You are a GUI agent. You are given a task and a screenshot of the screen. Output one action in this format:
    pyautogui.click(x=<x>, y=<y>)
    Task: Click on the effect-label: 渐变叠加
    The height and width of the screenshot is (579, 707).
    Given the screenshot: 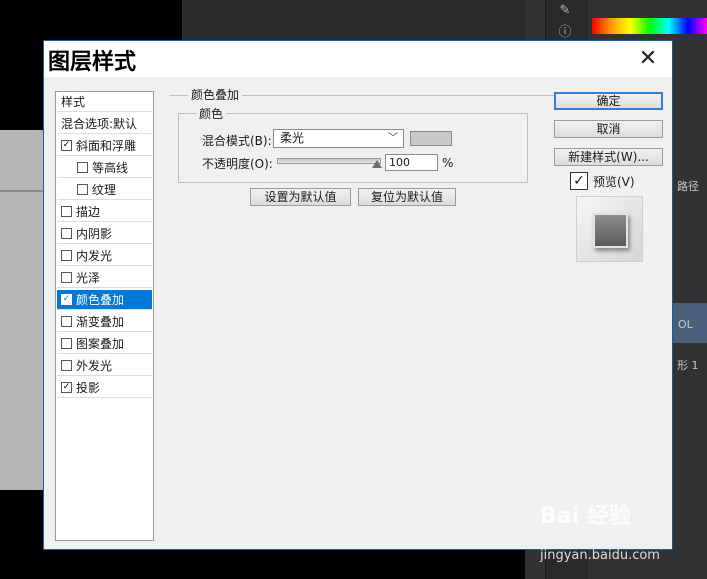 What is the action you would take?
    pyautogui.click(x=100, y=322)
    